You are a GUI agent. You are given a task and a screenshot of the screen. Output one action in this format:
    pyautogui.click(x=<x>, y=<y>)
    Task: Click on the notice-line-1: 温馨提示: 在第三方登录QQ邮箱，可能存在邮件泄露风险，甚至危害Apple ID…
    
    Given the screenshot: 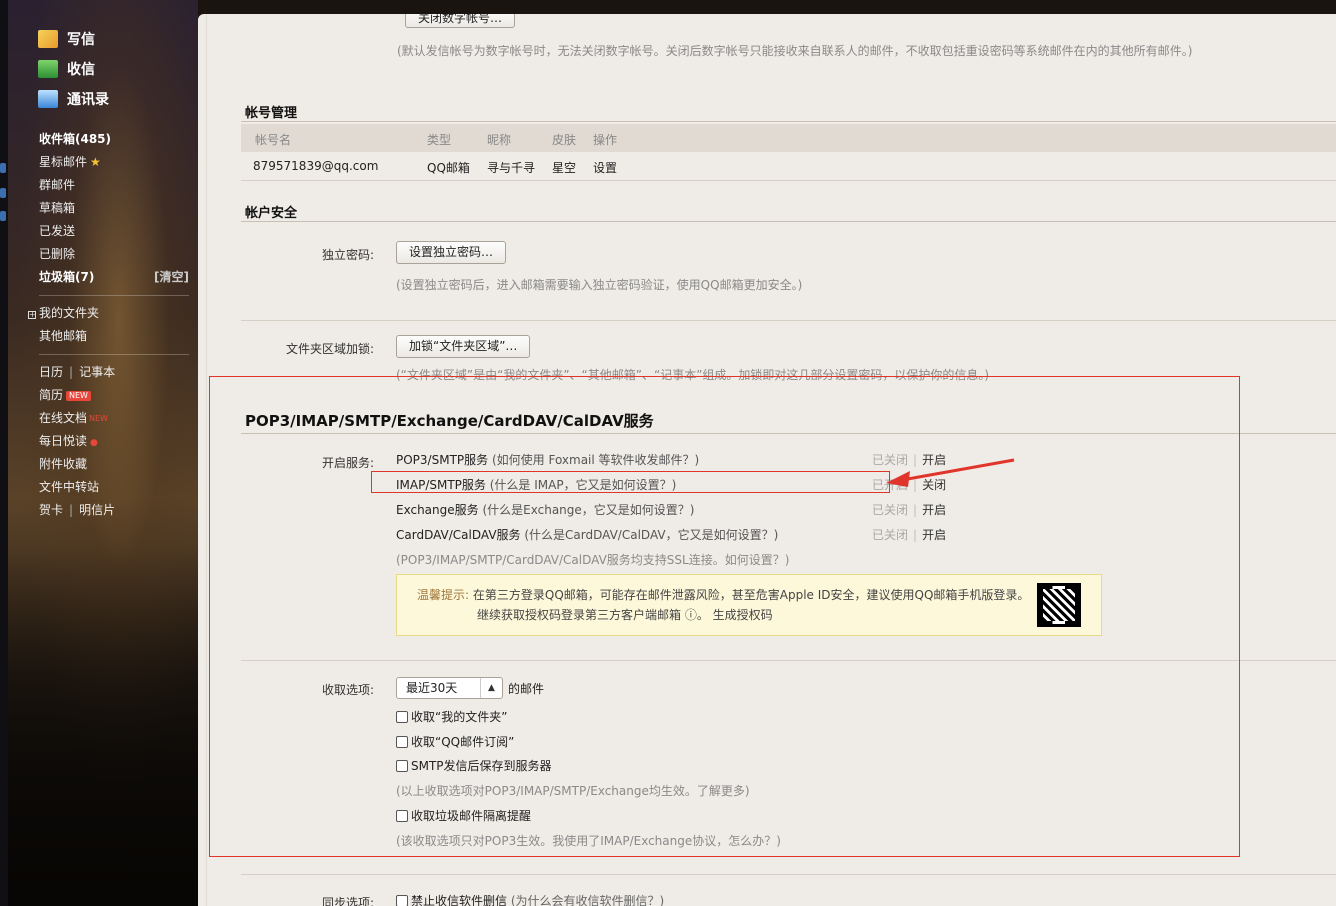 What is the action you would take?
    pyautogui.click(x=723, y=595)
    